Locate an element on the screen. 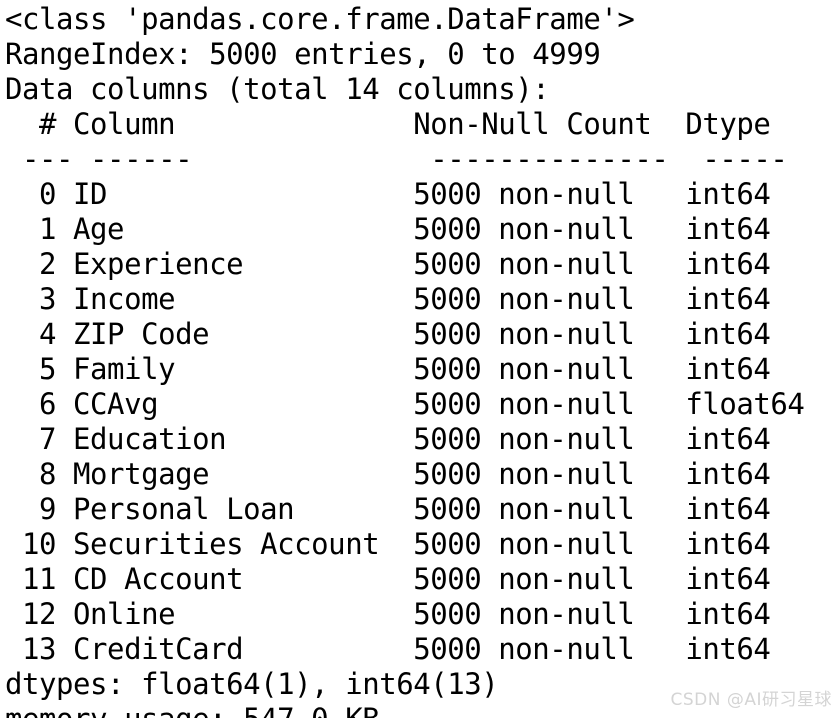  terminal-line-6: 1 Age 5000 non-null int64 is located at coordinates (388, 229).